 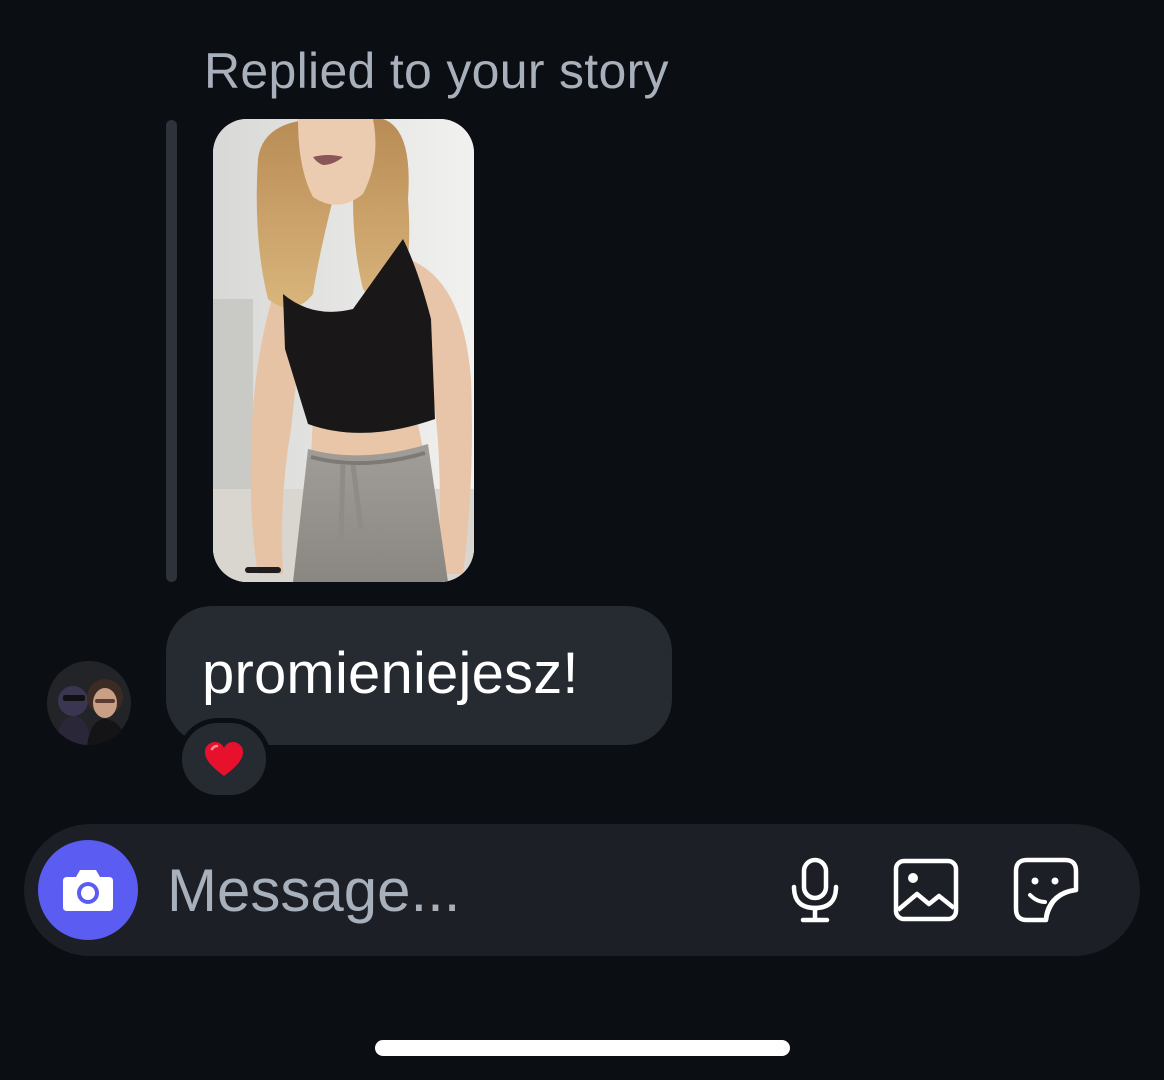 What do you see at coordinates (582, 1048) in the screenshot?
I see `home-indicator` at bounding box center [582, 1048].